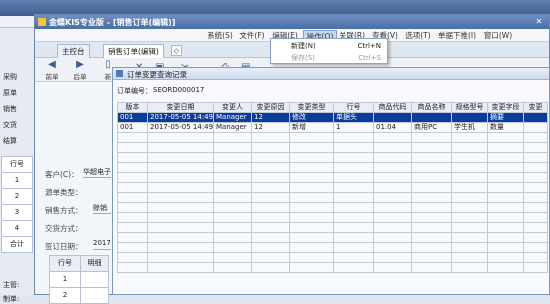 Image resolution: width=550 pixels, height=304 pixels. Describe the element at coordinates (457, 35) in the screenshot. I see `menu-push-down: 单据下推(I)` at that location.